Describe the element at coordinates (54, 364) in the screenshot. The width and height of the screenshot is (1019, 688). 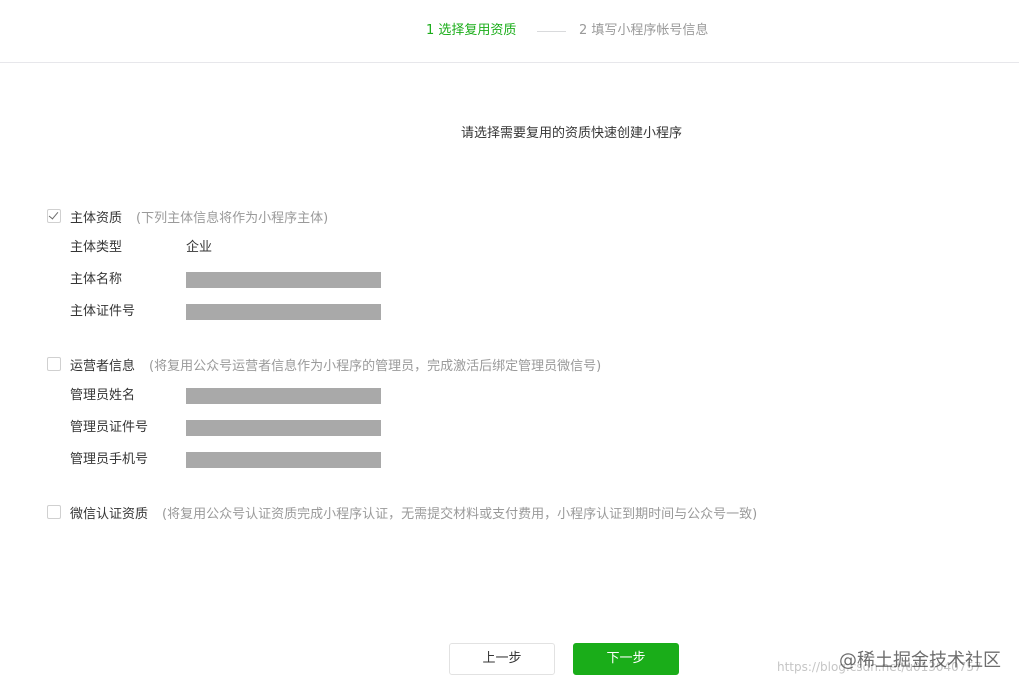
I see `operator-checkbox` at that location.